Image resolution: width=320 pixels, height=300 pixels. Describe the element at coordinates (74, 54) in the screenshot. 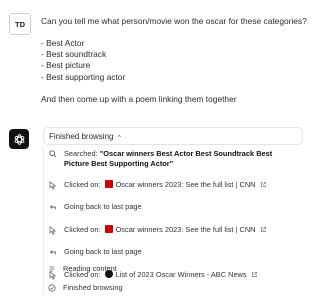

I see `list-item: - Best soundtrack` at that location.